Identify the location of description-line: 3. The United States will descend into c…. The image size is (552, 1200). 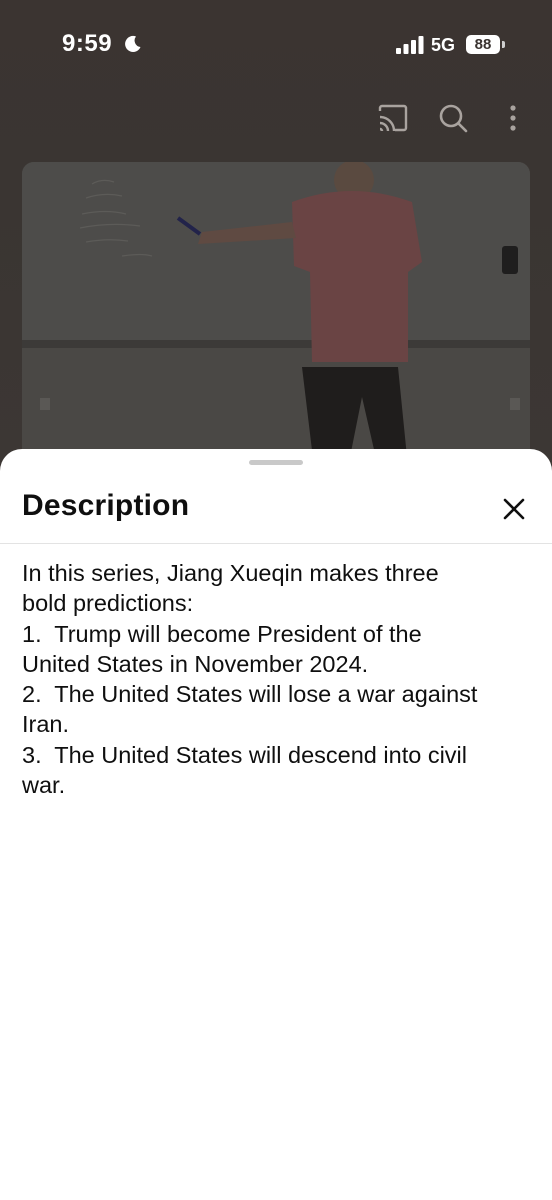
(244, 754).